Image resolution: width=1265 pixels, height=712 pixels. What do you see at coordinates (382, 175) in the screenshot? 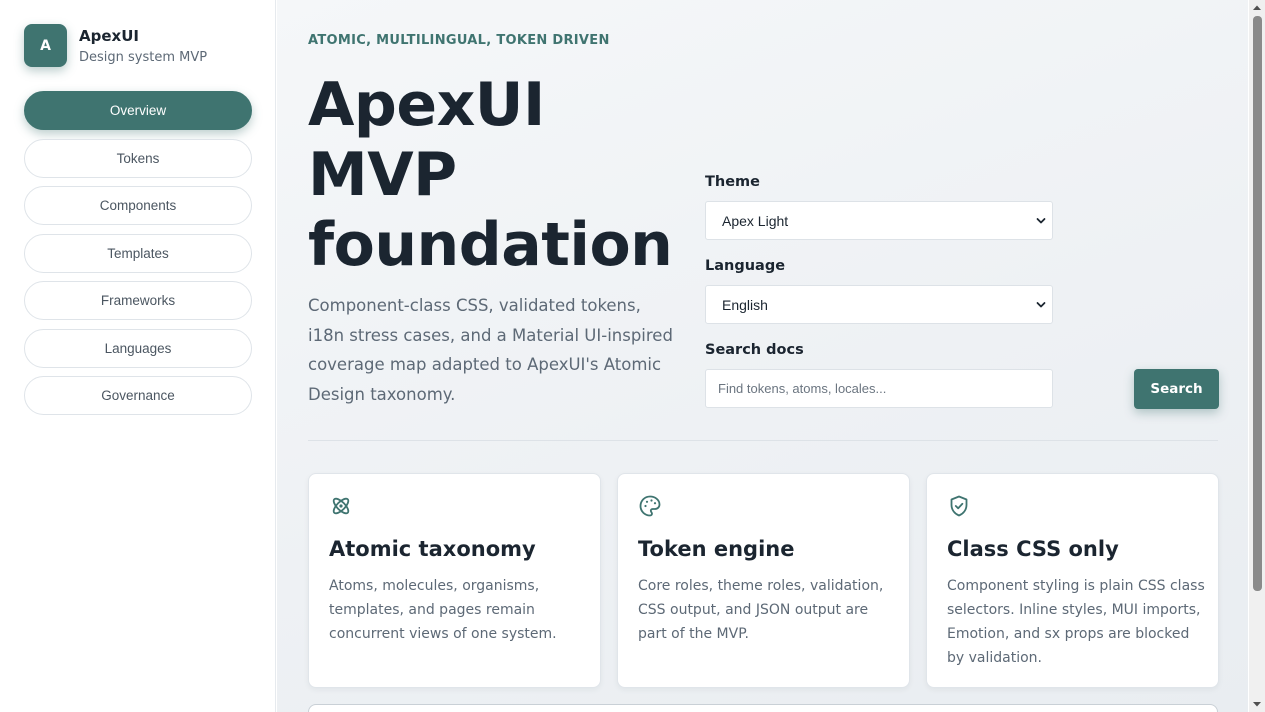
I see `page-title-line-2: MVP` at bounding box center [382, 175].